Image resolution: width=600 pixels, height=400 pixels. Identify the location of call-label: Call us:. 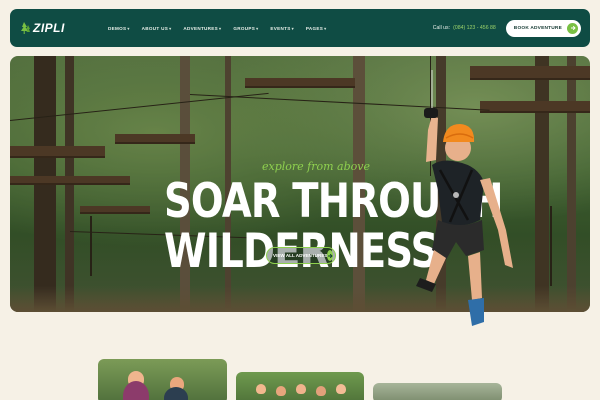
(441, 28).